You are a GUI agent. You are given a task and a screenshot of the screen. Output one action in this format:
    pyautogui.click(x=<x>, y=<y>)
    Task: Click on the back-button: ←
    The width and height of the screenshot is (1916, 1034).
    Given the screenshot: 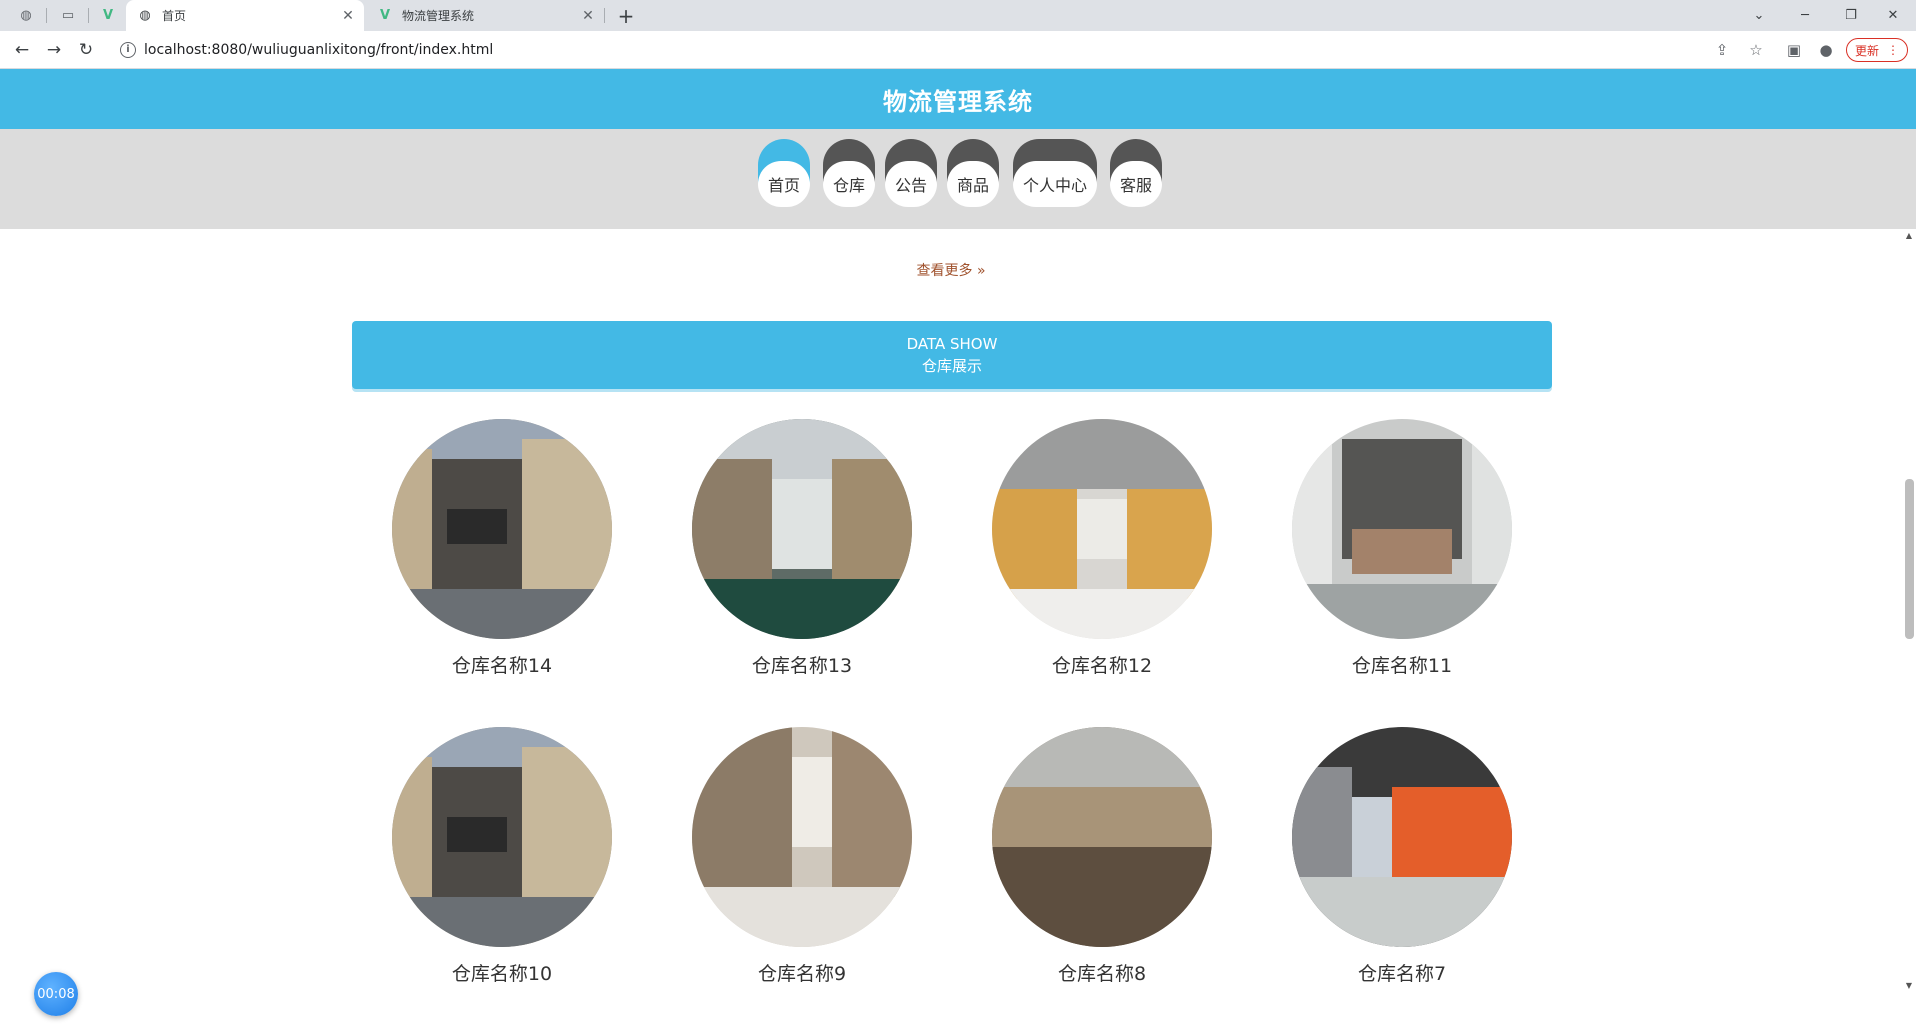 What is the action you would take?
    pyautogui.click(x=22, y=50)
    